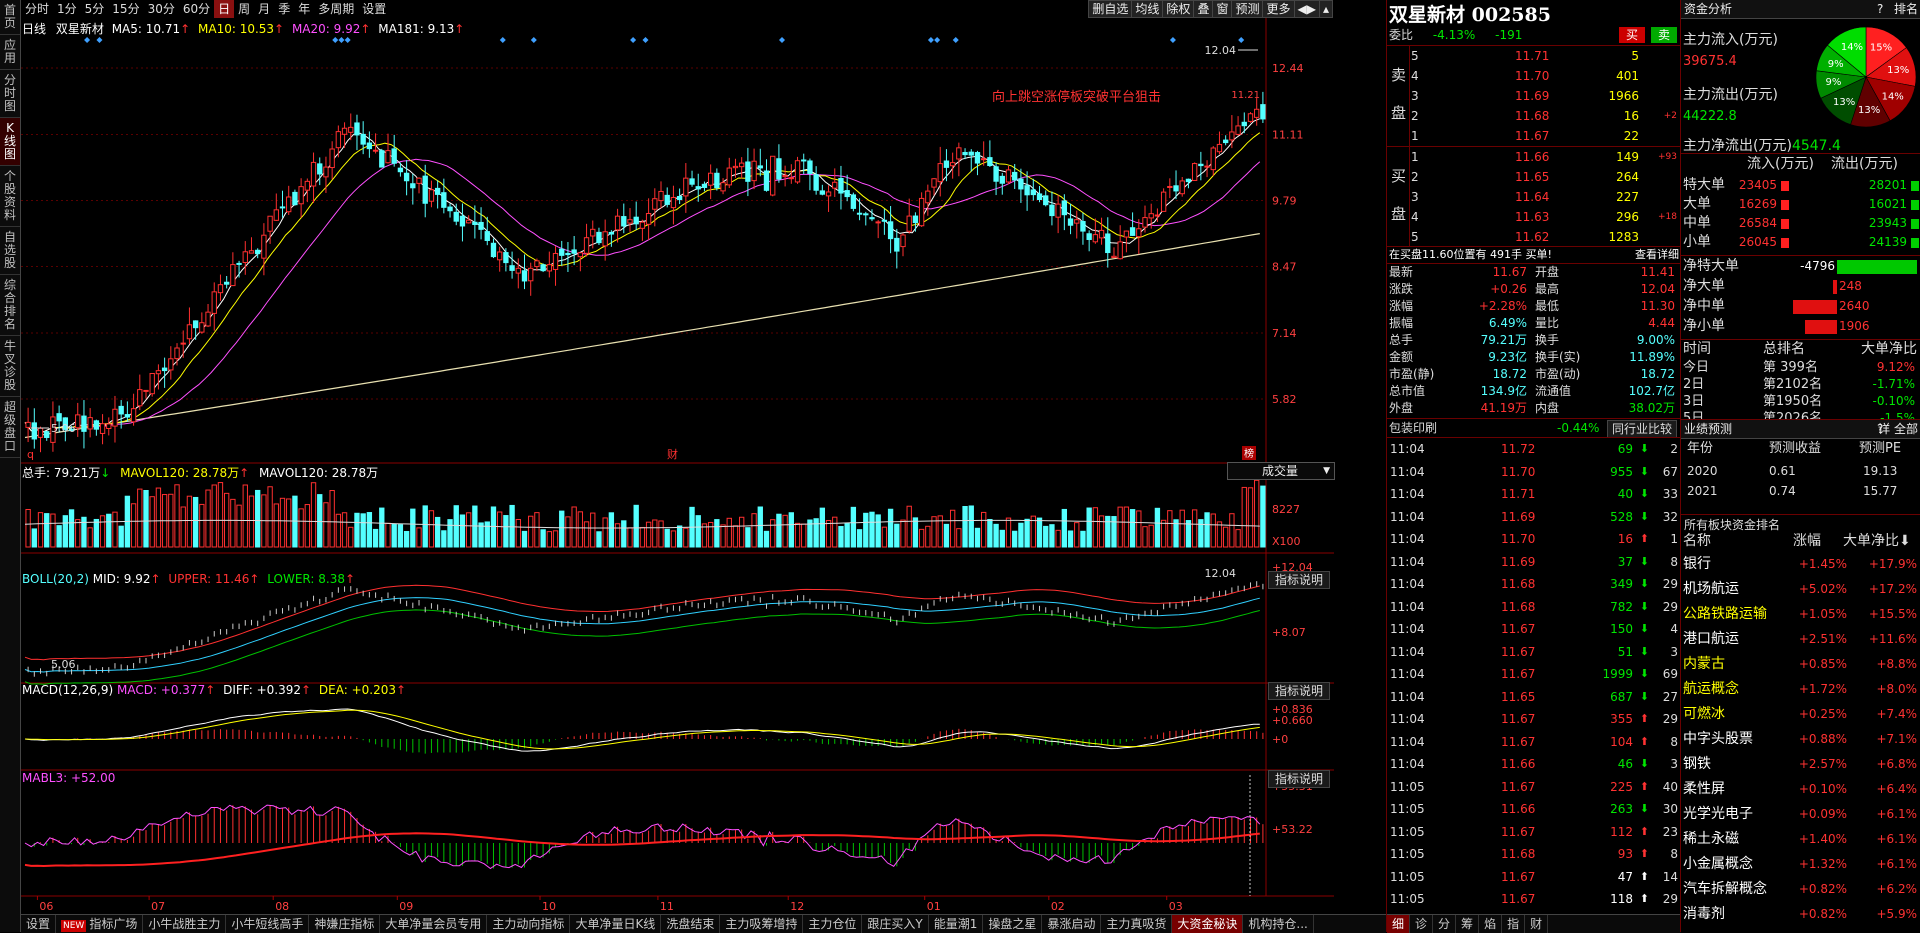 The width and height of the screenshot is (1920, 933). Describe the element at coordinates (345, 924) in the screenshot. I see `indicator-tab: 神嫌庄指标` at that location.